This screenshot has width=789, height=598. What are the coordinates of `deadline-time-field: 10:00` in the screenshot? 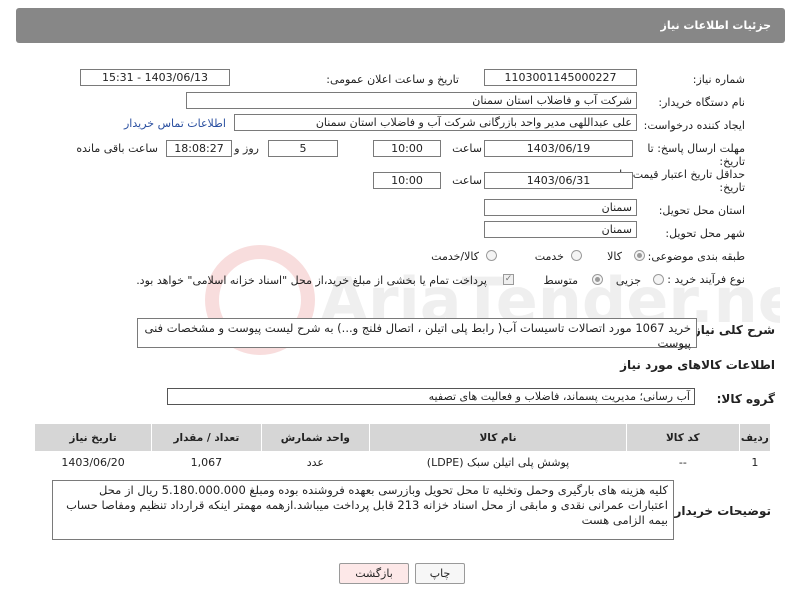 It's located at (407, 148).